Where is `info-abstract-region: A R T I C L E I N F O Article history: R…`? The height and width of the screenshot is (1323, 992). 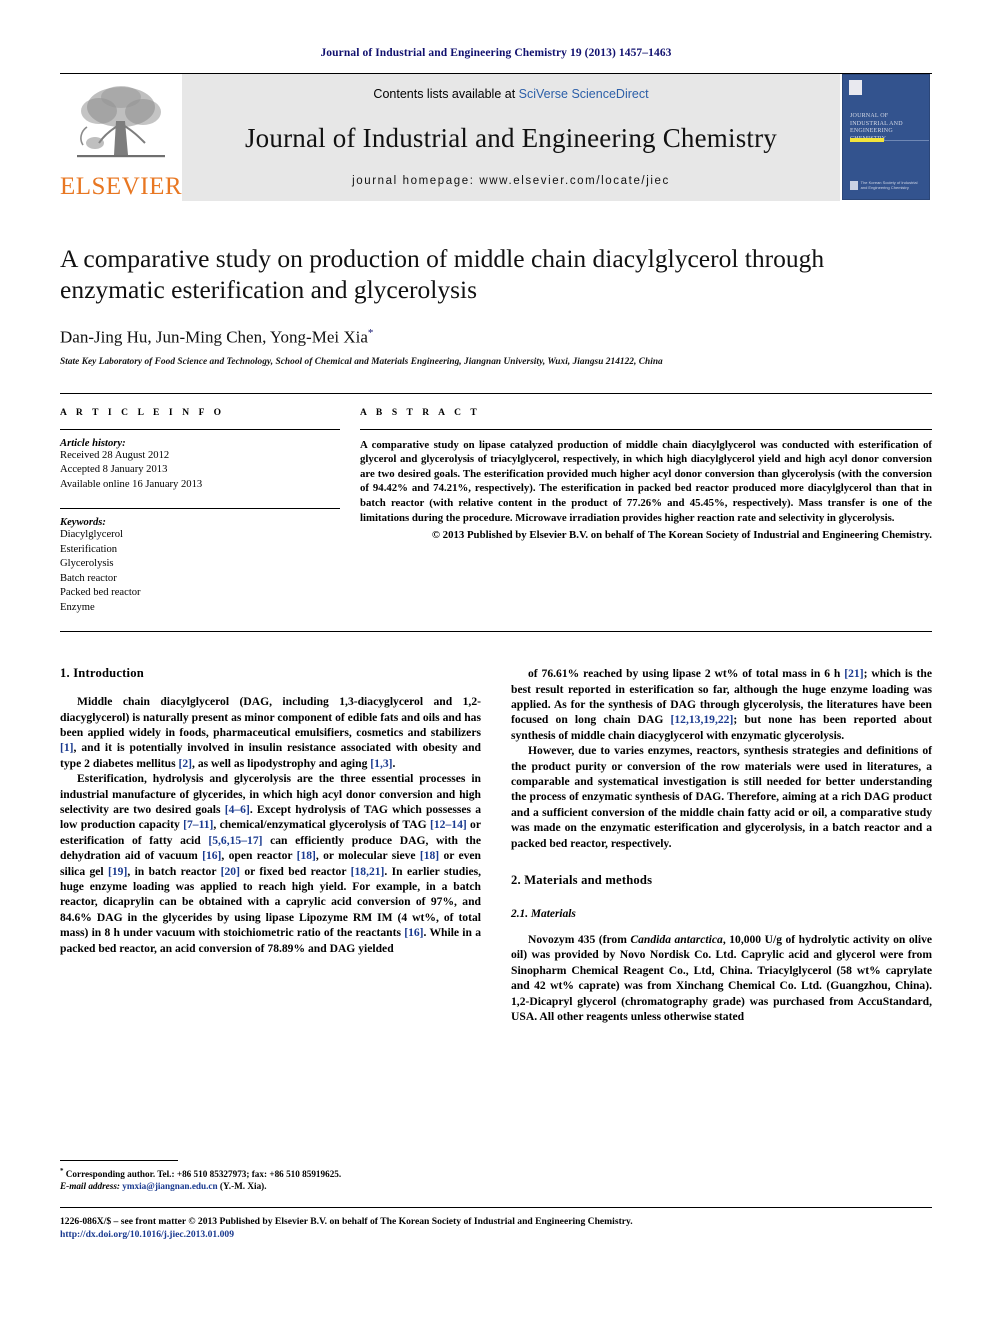
info-abstract-region: A R T I C L E I N F O Article history: R… is located at coordinates (496, 504).